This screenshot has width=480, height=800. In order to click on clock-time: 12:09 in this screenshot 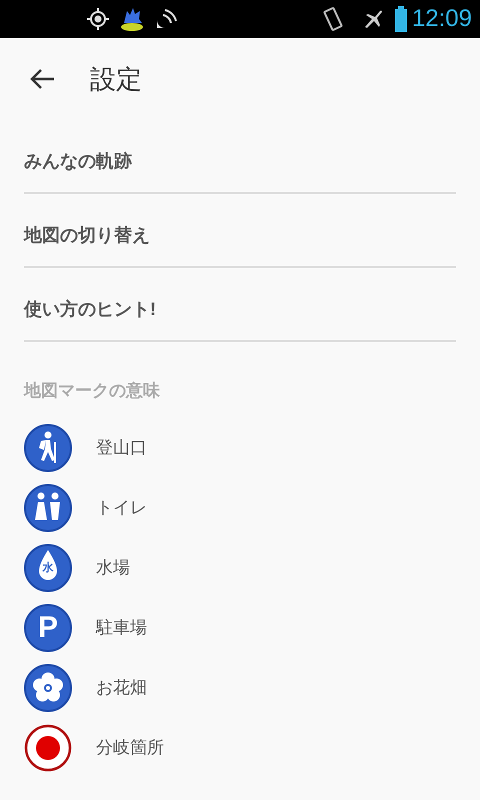, I will do `click(442, 19)`.